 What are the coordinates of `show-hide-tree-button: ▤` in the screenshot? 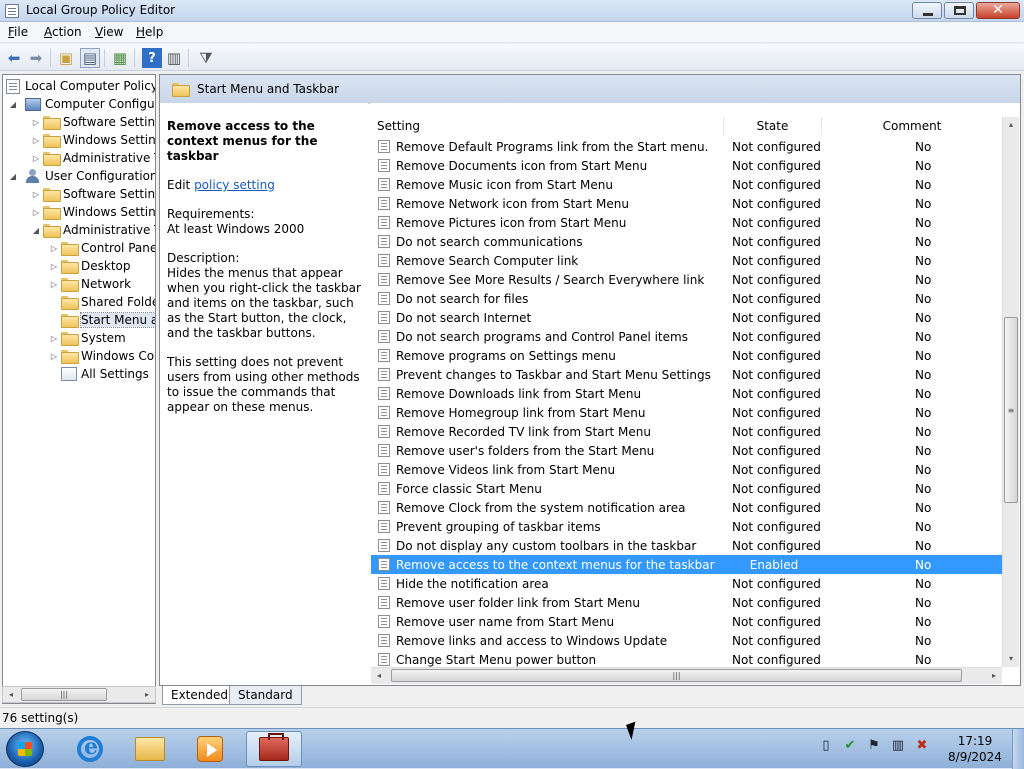 It's located at (90, 58).